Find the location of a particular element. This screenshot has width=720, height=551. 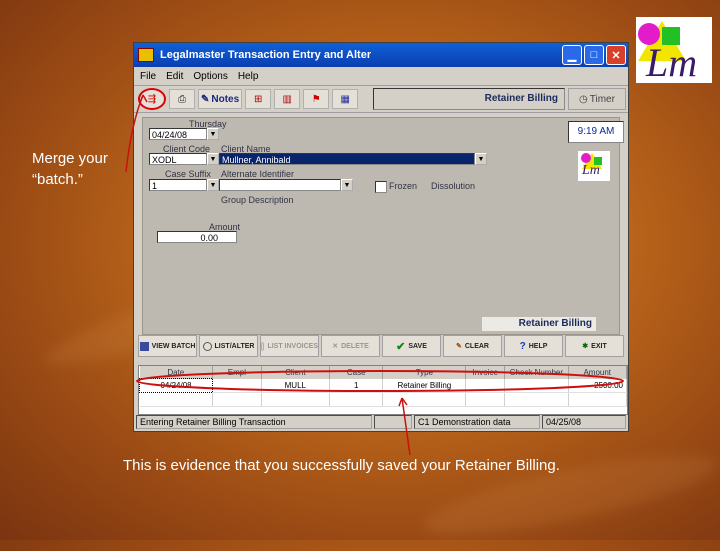

table-cell: 04/24/08 is located at coordinates (176, 385).